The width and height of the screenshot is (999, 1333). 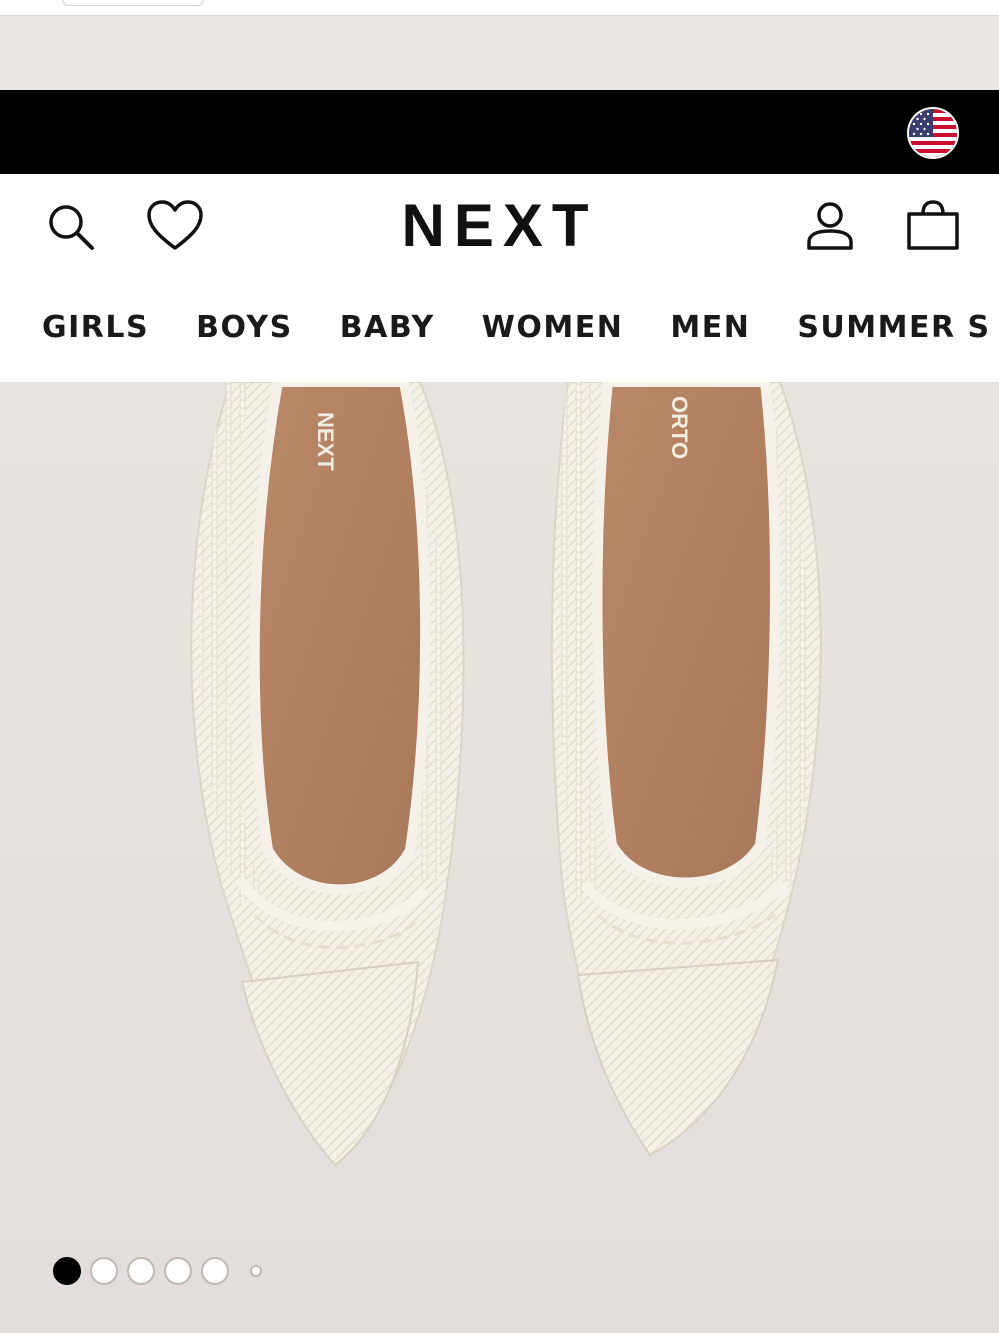 What do you see at coordinates (933, 133) in the screenshot?
I see `us-flag-icon` at bounding box center [933, 133].